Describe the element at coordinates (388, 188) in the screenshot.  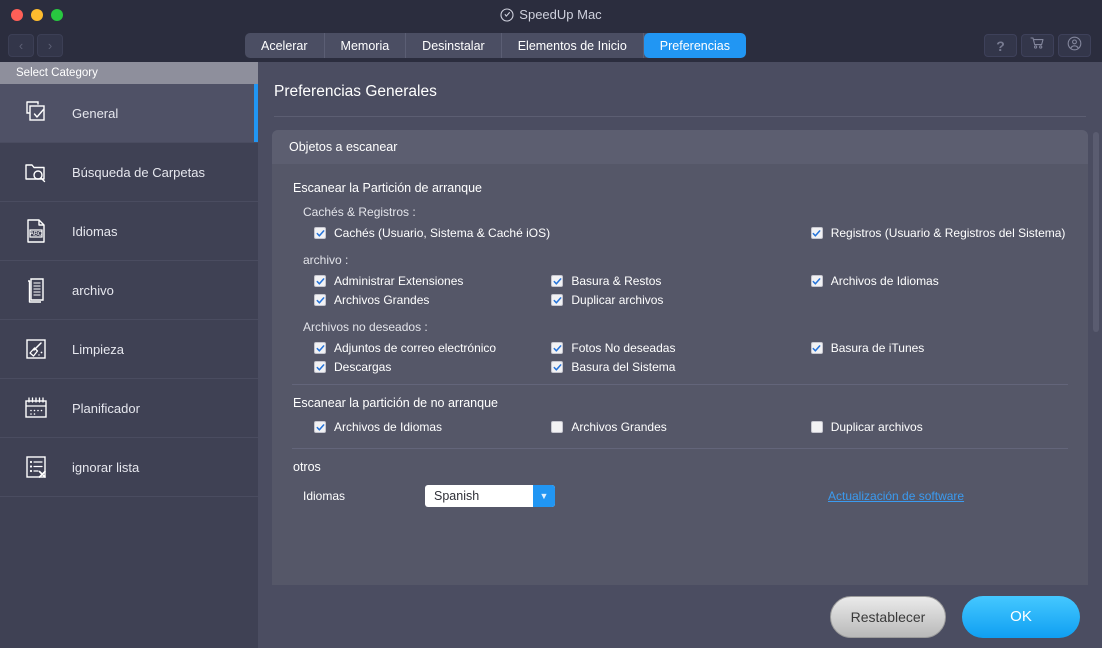
I see `boot-section-title: Escanear la Partición de arranque` at that location.